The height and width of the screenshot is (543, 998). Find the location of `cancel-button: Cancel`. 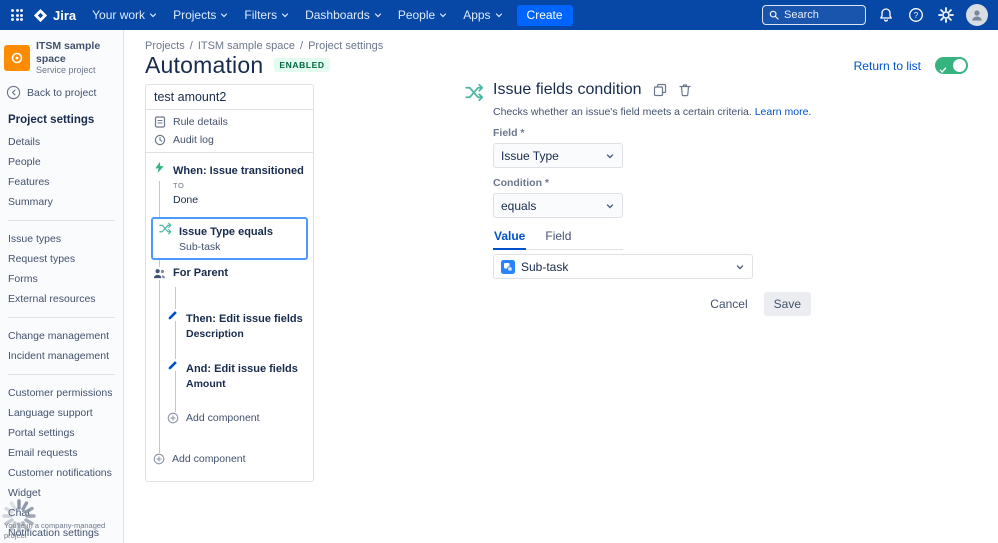

cancel-button: Cancel is located at coordinates (728, 304).